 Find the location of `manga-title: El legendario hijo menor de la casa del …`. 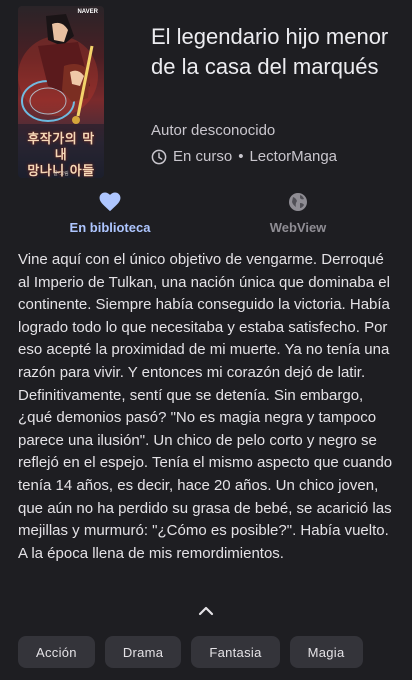

manga-title: El legendario hijo menor de la casa del … is located at coordinates (270, 51).